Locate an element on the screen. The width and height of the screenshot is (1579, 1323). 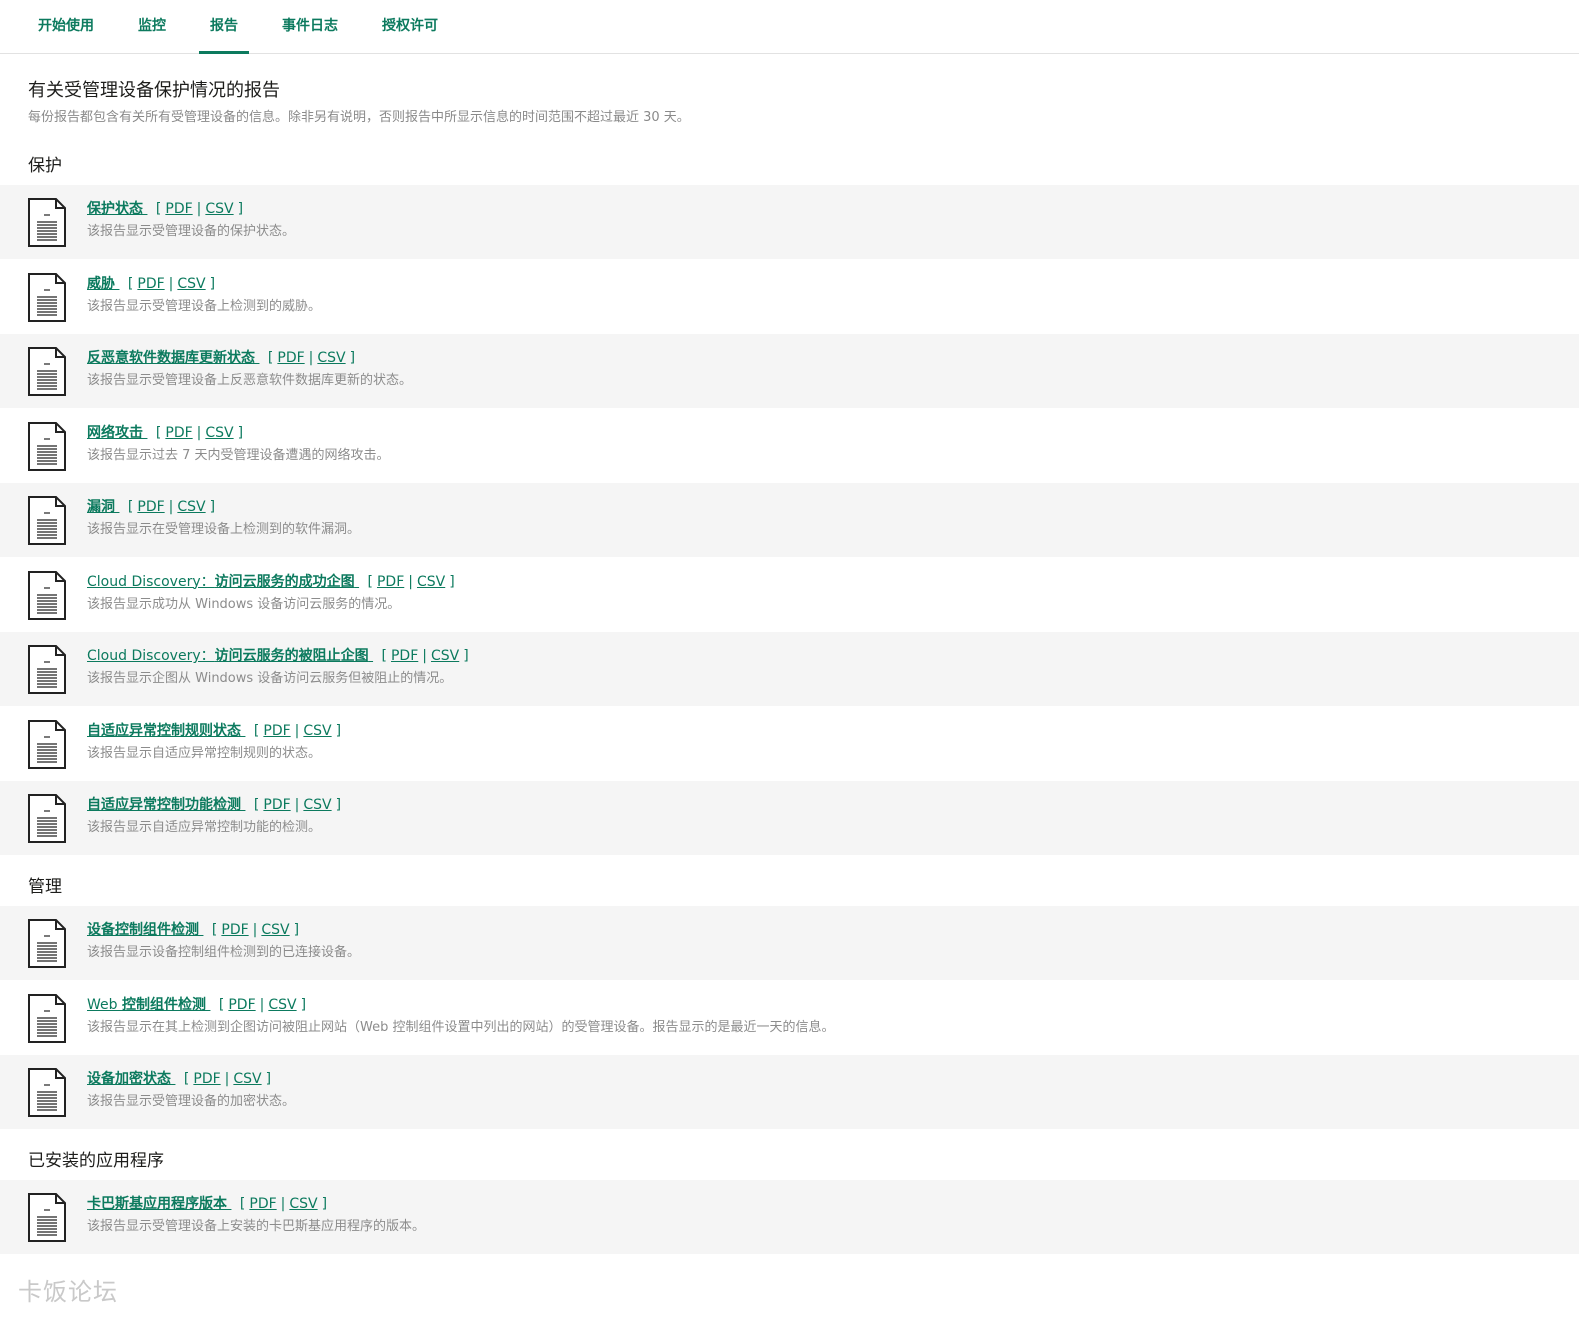
report-link: 漏洞 is located at coordinates (103, 507).